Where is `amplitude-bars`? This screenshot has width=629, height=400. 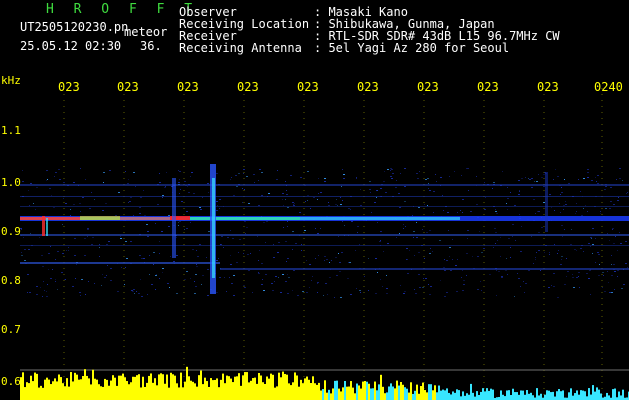
amplitude-bars is located at coordinates (324, 383).